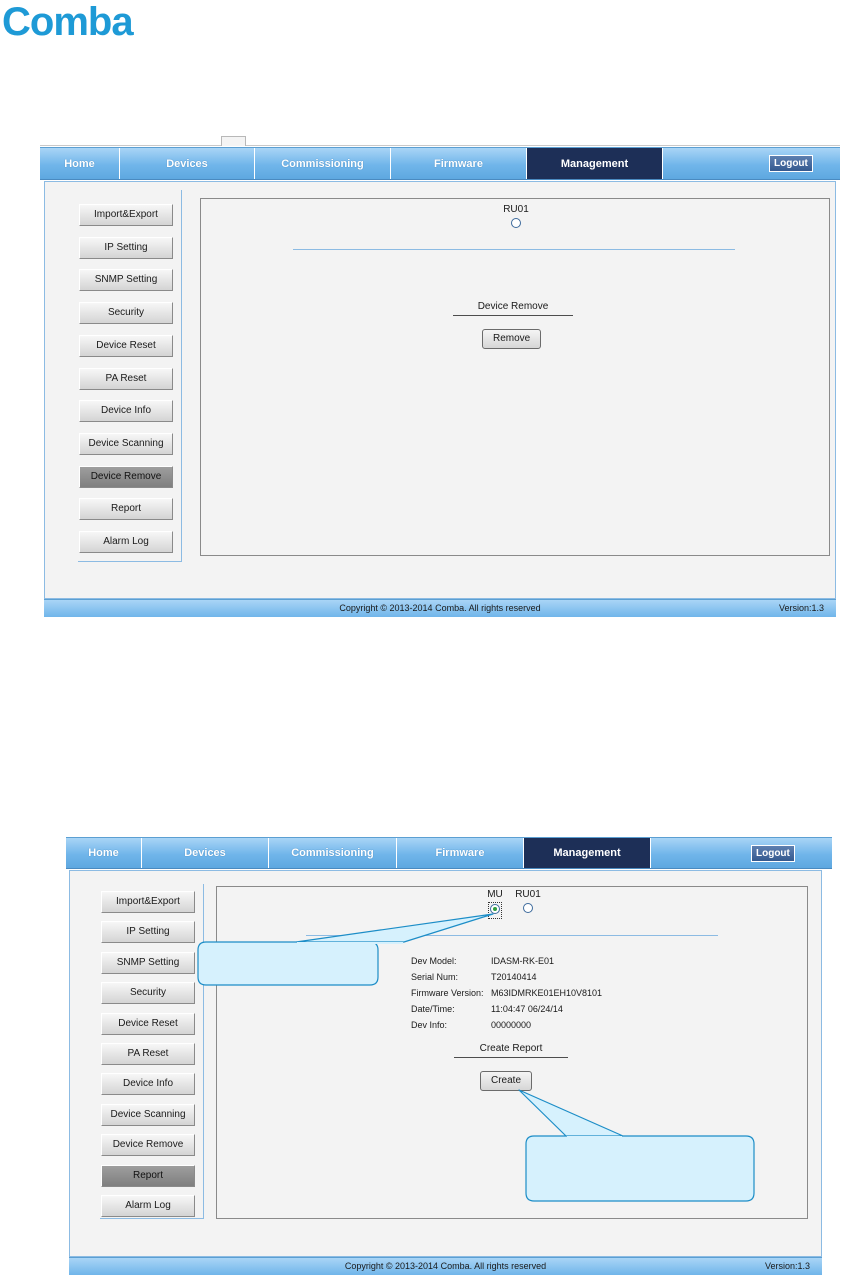 Image resolution: width=853 pixels, height=1282 pixels. What do you see at coordinates (447, 993) in the screenshot?
I see `info-label: Firmware Version:` at bounding box center [447, 993].